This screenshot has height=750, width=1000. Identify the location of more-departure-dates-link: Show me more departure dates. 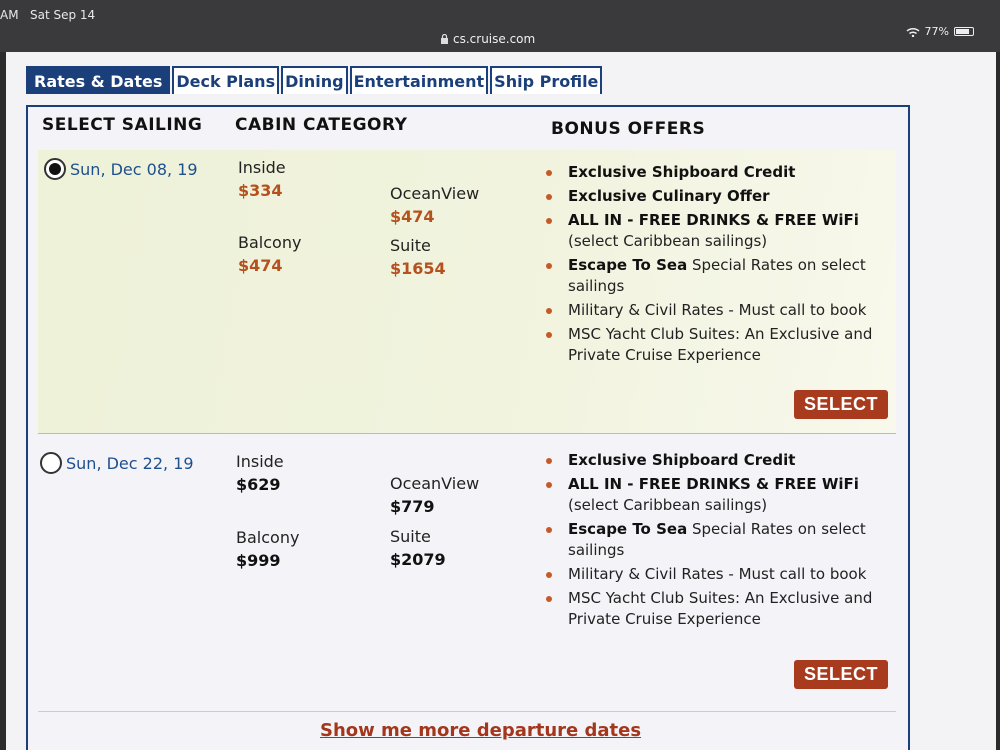
(480, 730).